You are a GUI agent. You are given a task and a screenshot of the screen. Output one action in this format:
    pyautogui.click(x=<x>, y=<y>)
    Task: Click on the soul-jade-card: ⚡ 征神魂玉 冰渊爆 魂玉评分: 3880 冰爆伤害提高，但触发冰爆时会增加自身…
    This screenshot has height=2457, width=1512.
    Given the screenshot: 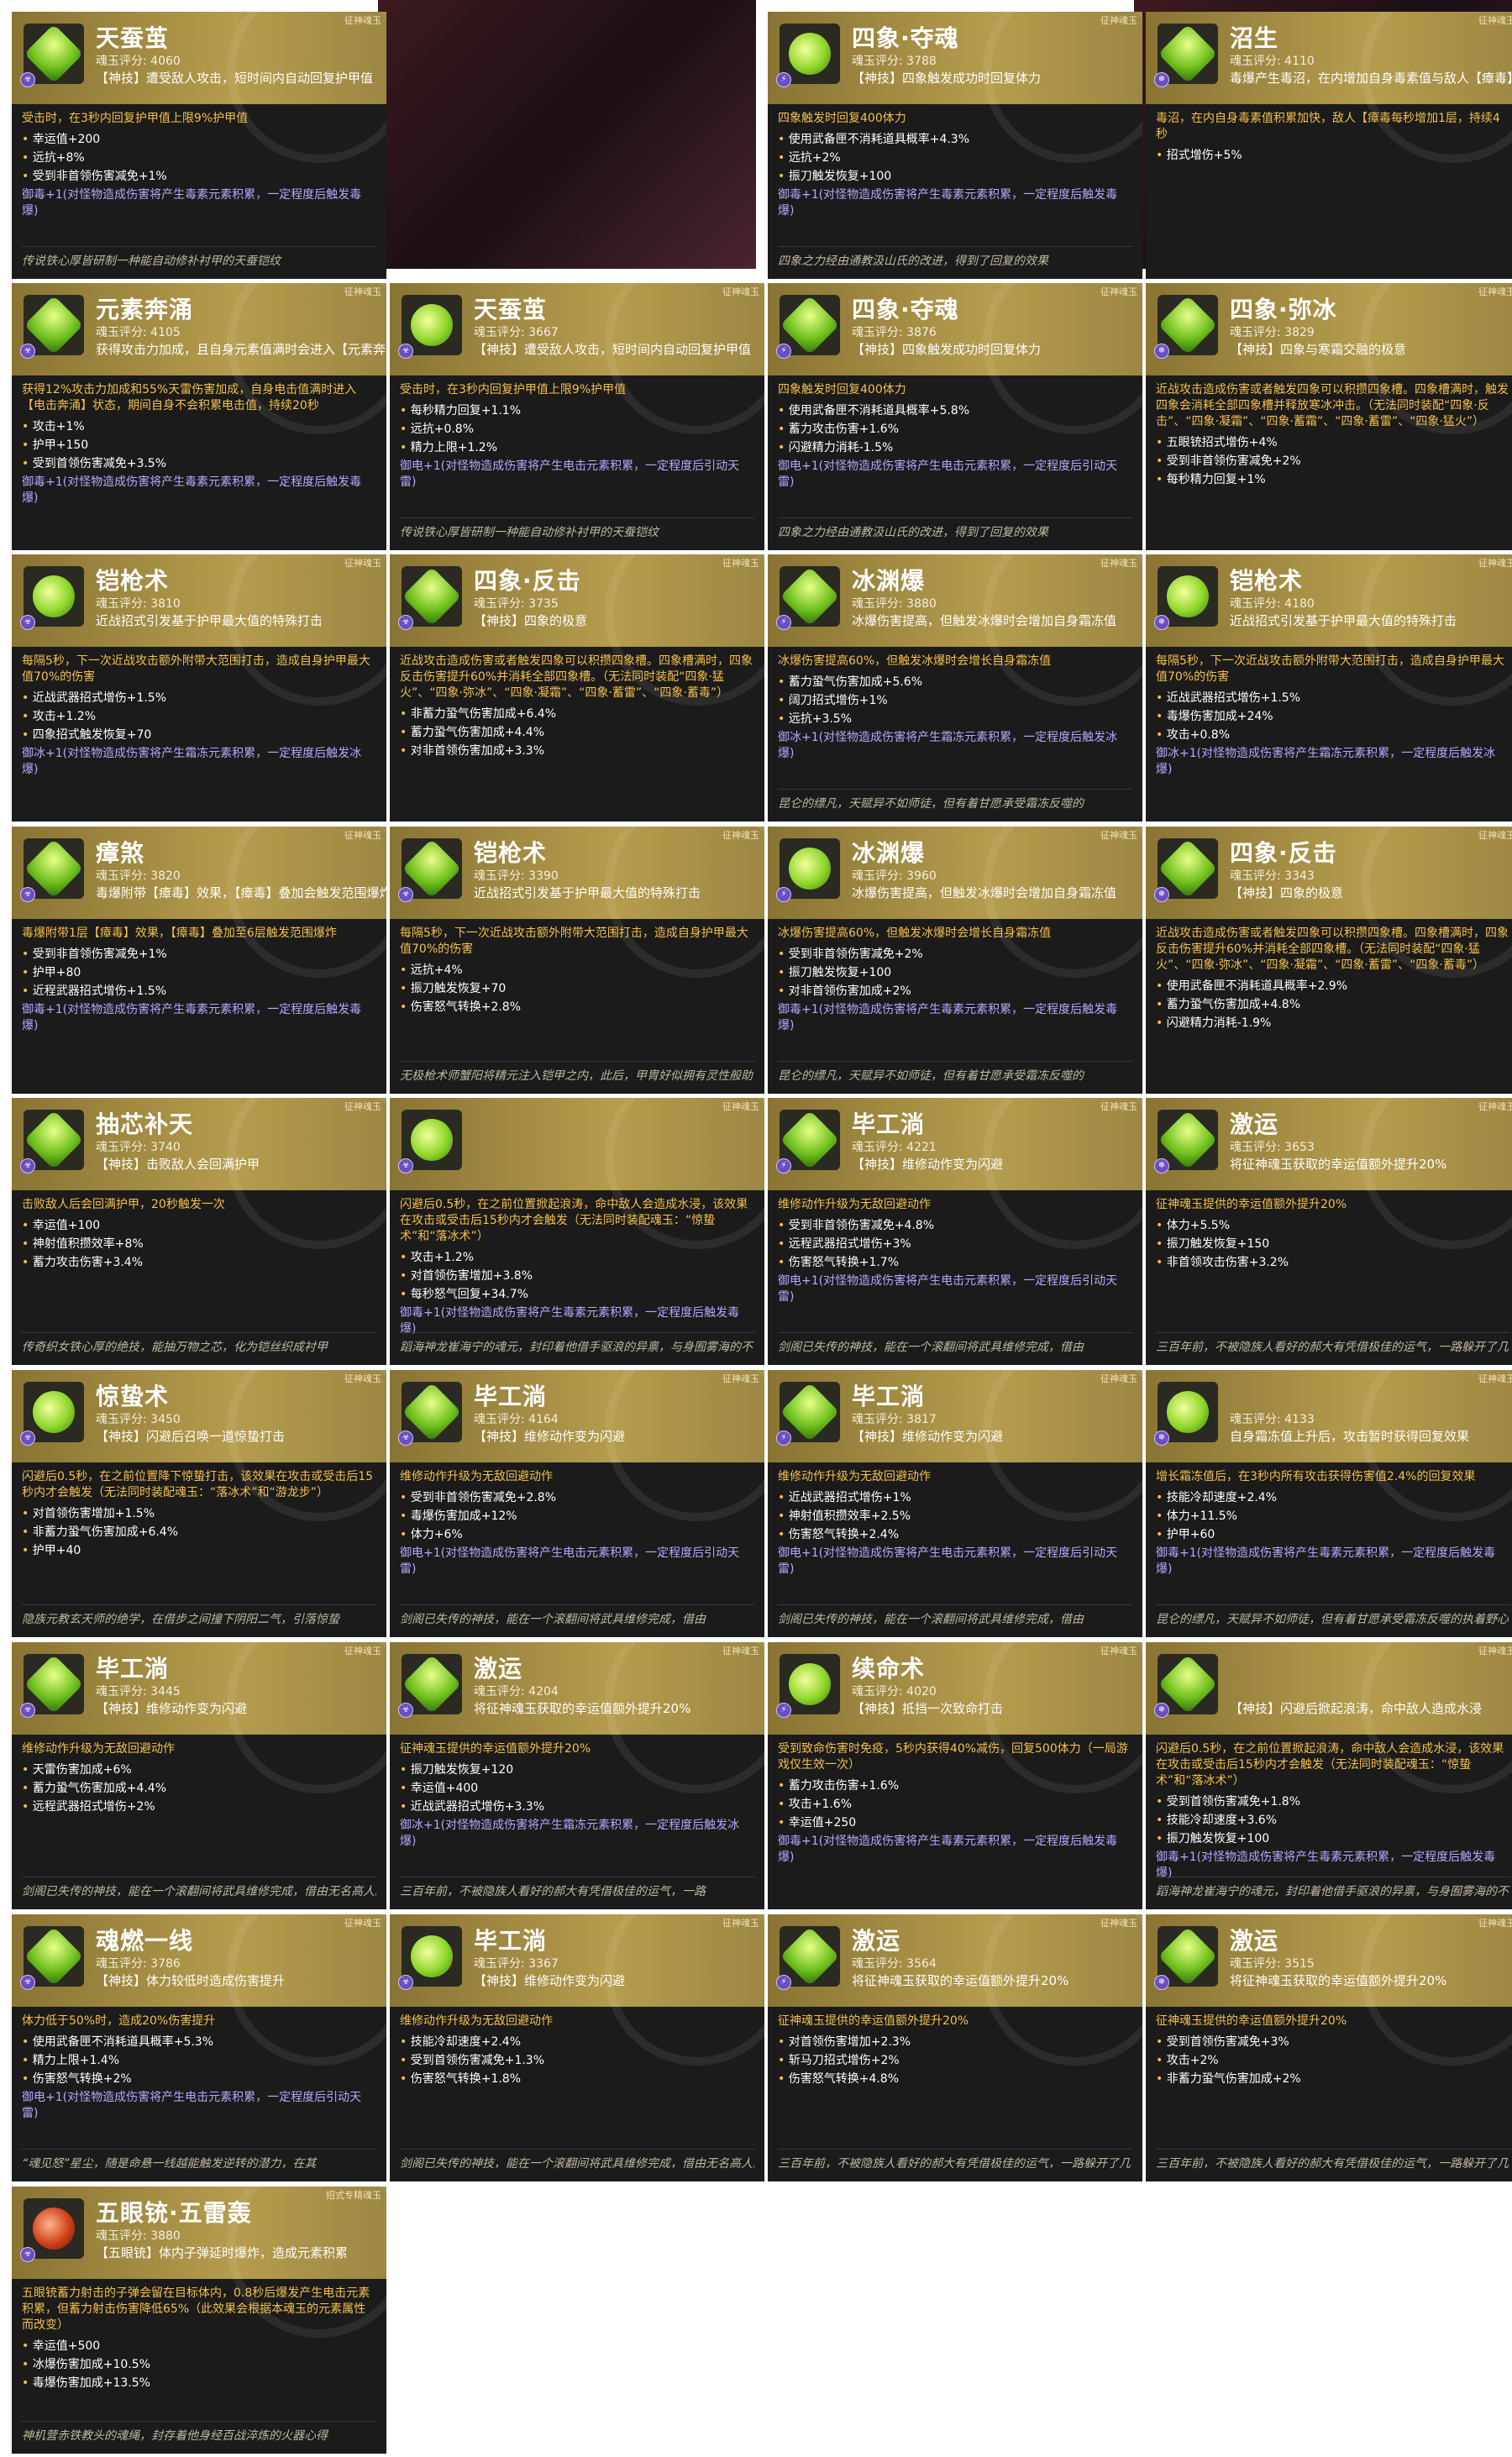 What is the action you would take?
    pyautogui.click(x=955, y=688)
    